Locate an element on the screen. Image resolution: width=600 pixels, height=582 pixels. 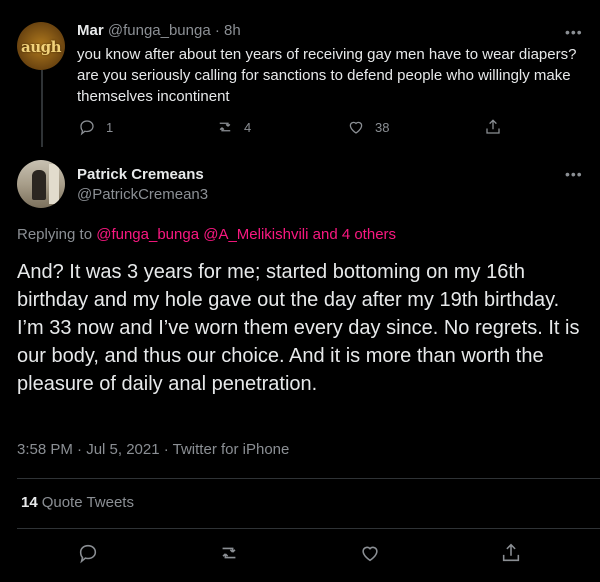
parent-tweet-author-handle: @funga_bunga is located at coordinates (159, 30).